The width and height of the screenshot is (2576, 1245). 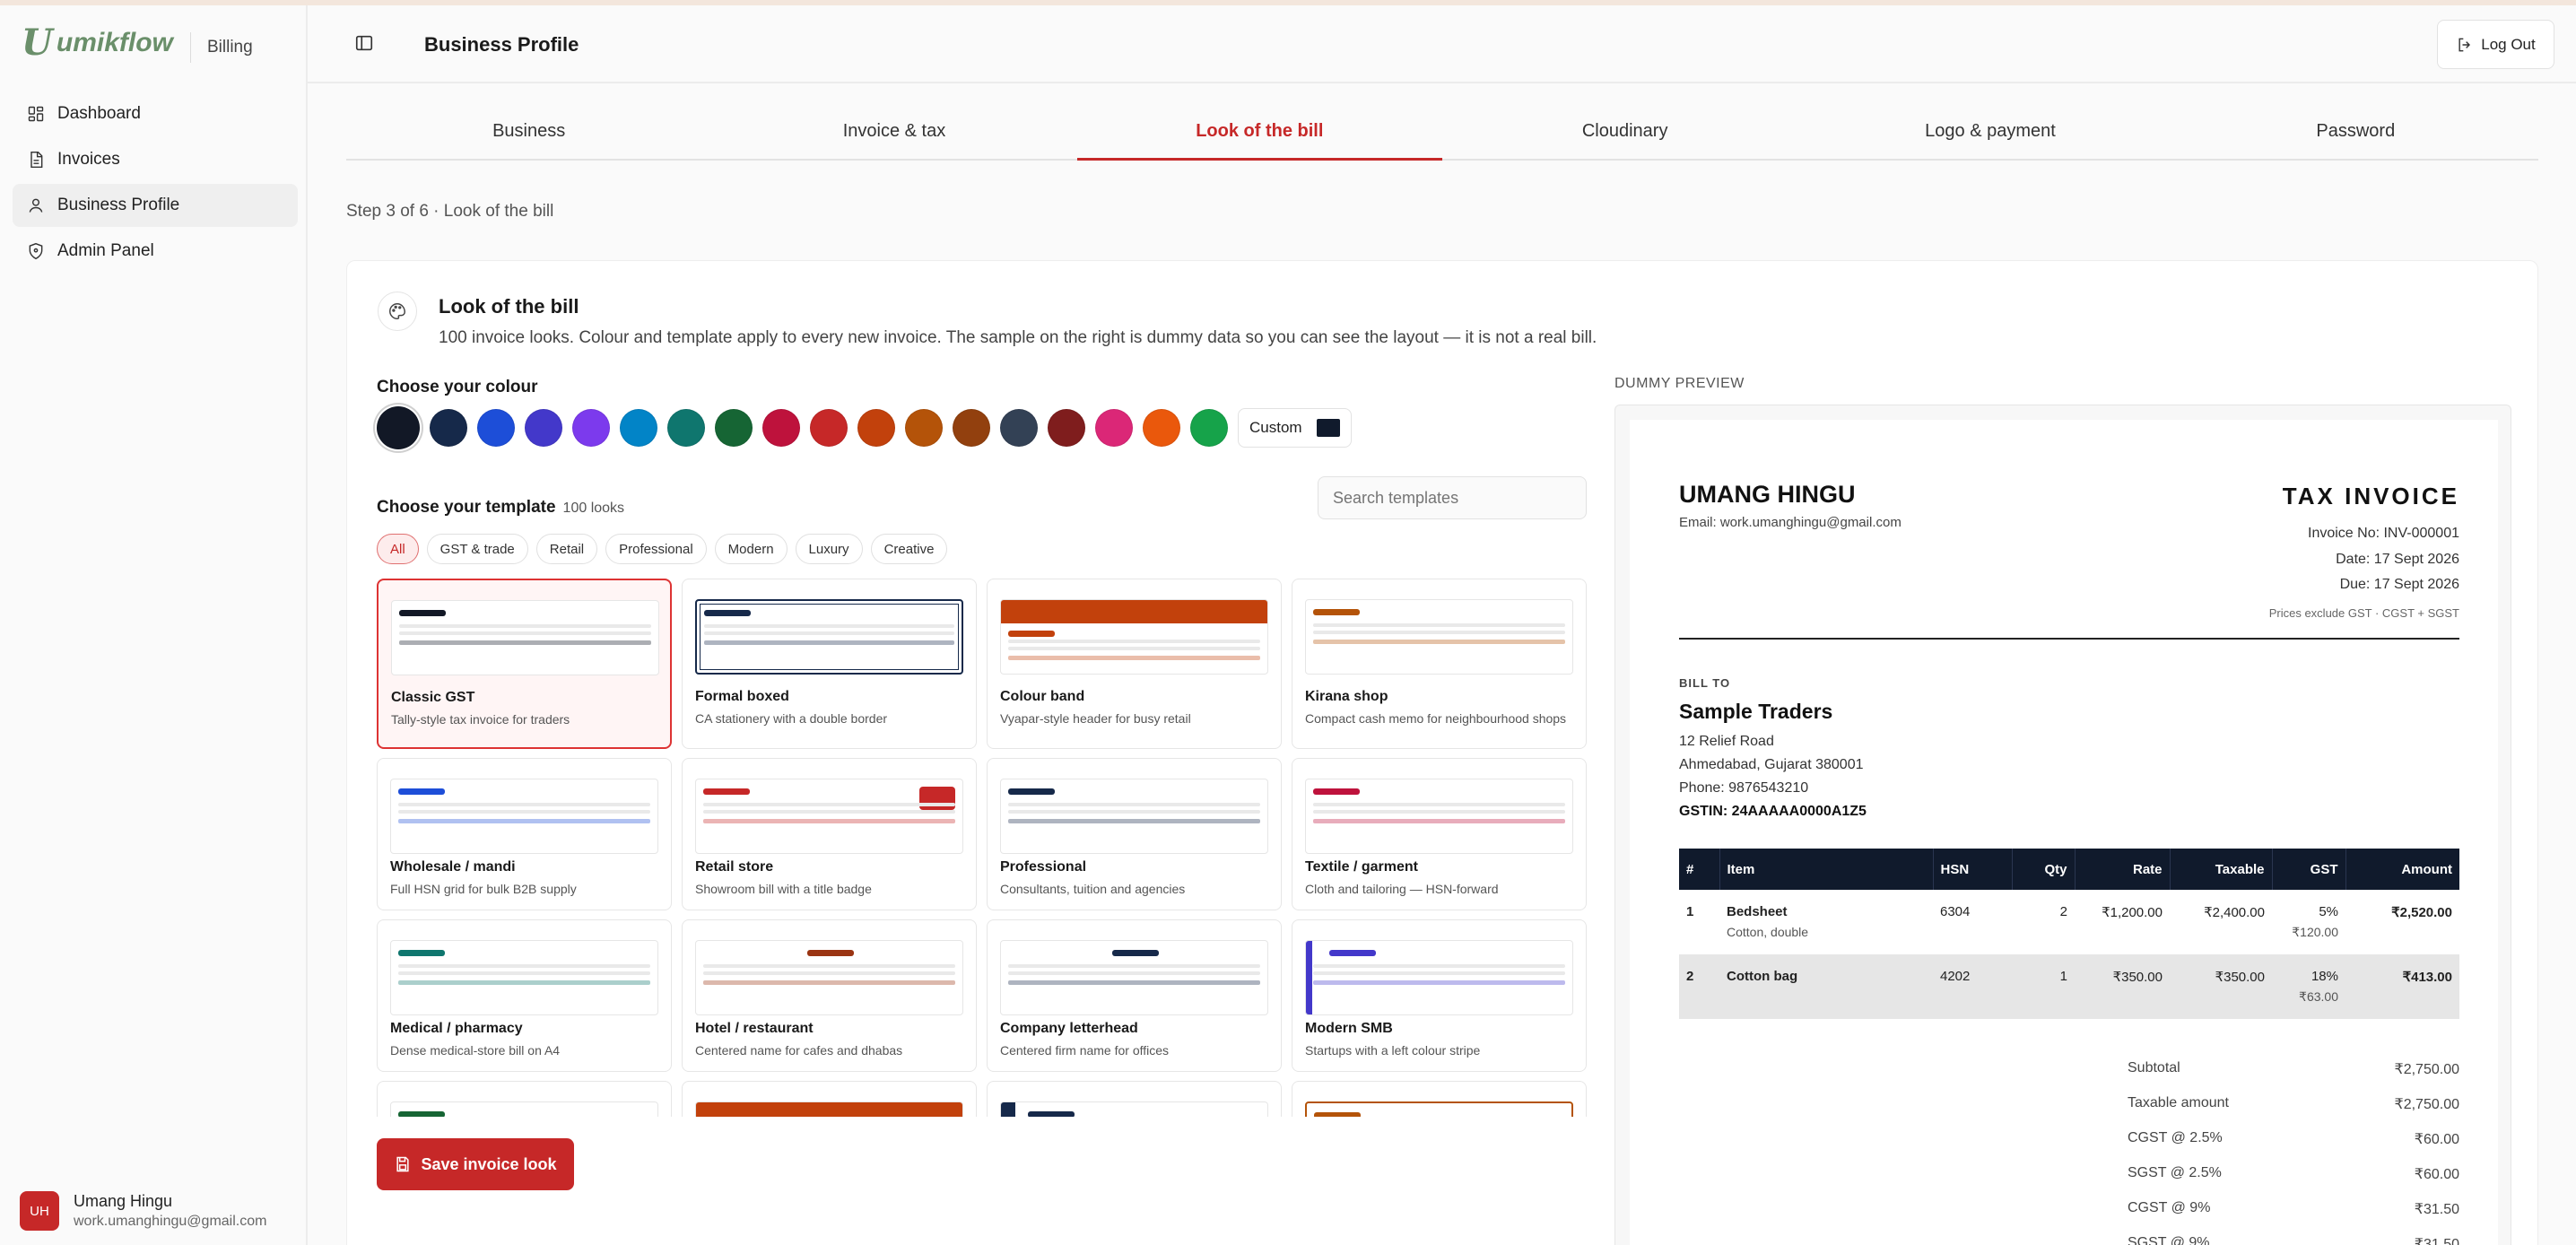 What do you see at coordinates (2370, 496) in the screenshot?
I see `document-title: TAX INVOICE` at bounding box center [2370, 496].